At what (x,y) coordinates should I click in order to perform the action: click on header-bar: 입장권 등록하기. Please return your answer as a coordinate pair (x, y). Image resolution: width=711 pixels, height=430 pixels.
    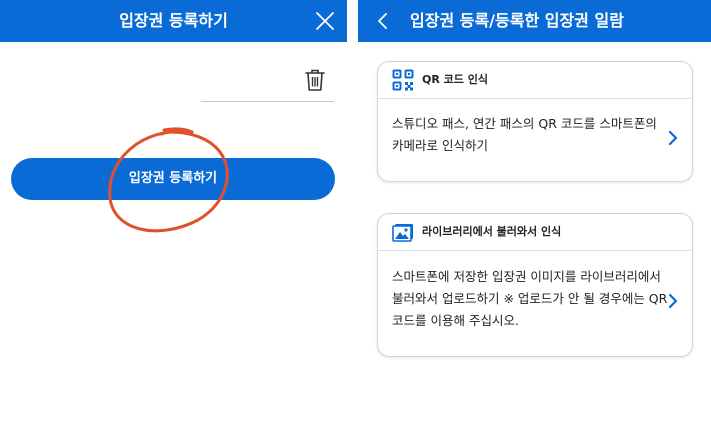
    Looking at the image, I should click on (173, 21).